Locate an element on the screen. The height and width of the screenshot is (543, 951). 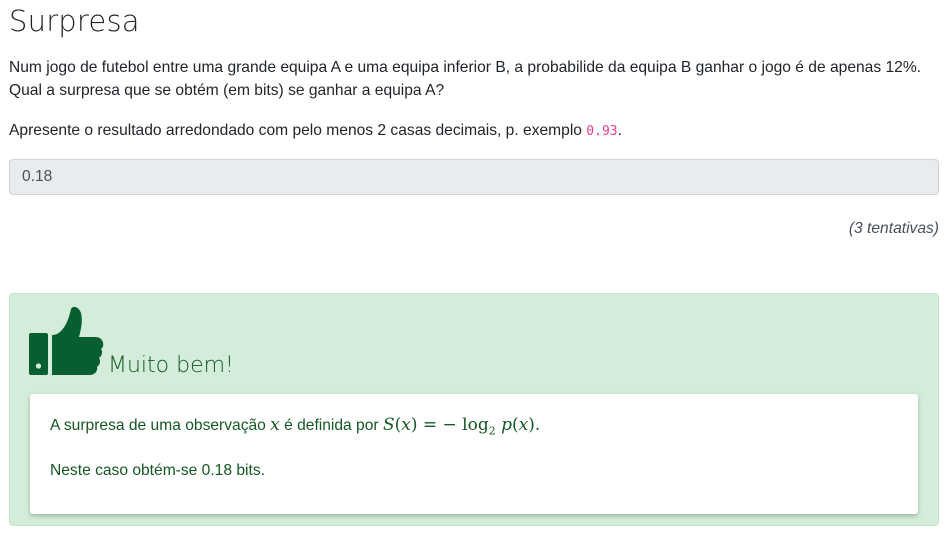
formula-arg-2: x is located at coordinates (523, 425).